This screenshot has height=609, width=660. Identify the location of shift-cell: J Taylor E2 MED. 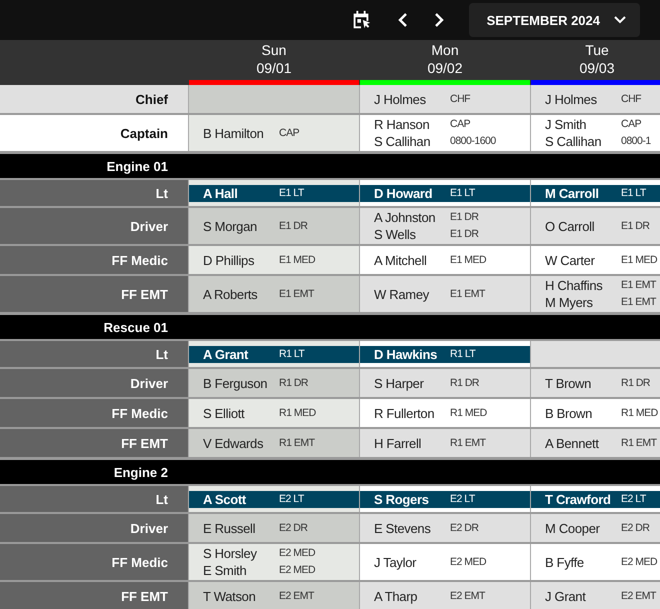
(445, 562).